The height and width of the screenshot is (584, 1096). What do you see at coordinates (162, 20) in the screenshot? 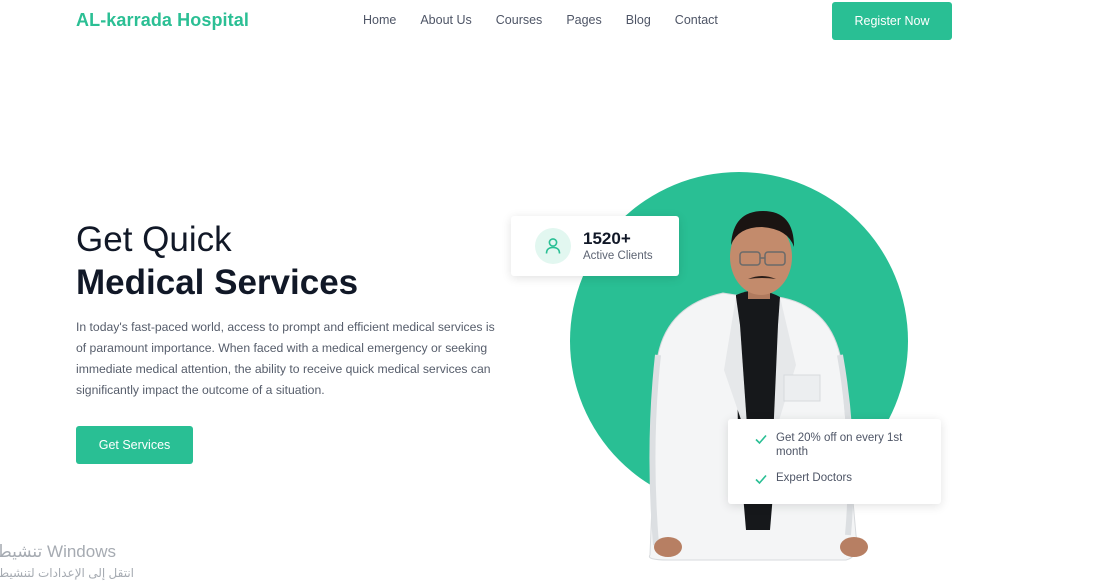
I see `brand-logo-text: AL-karrada Hospital` at bounding box center [162, 20].